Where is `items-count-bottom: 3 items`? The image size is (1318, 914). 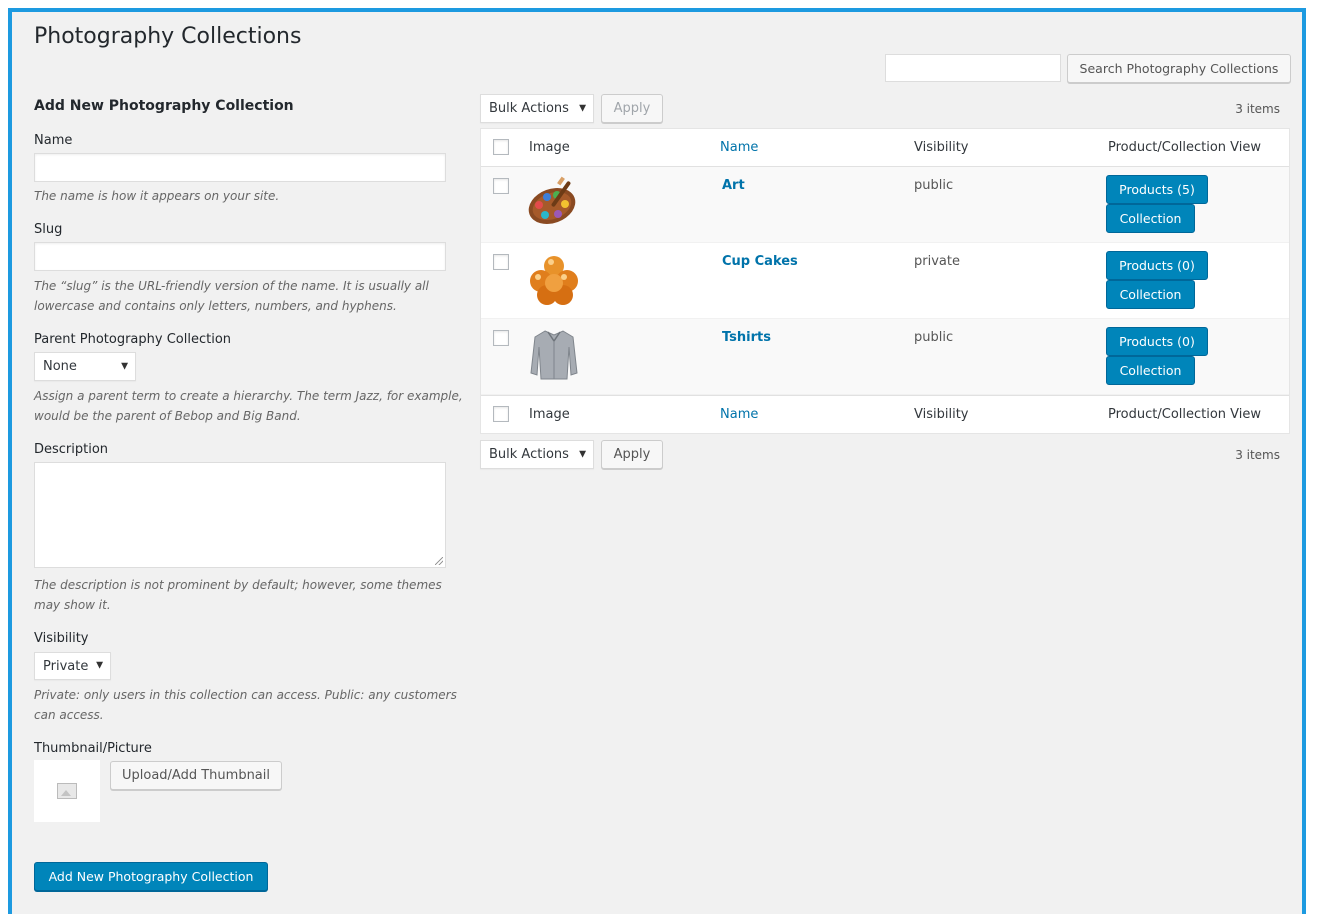 items-count-bottom: 3 items is located at coordinates (1257, 455).